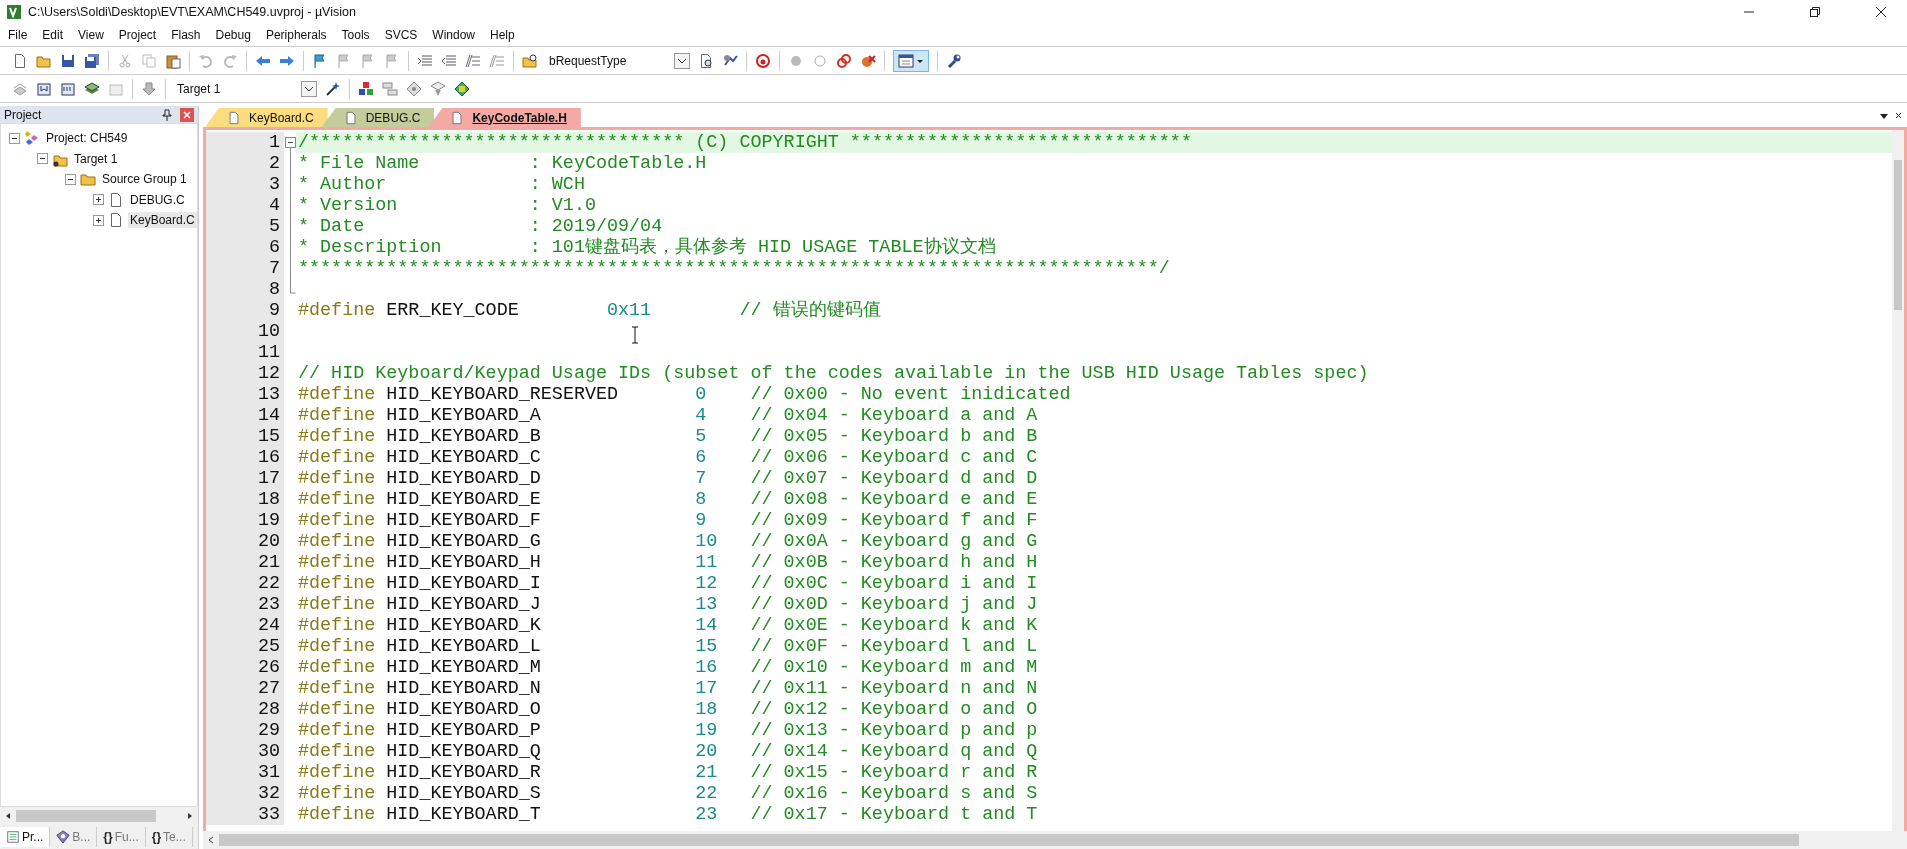 The height and width of the screenshot is (849, 1907). I want to click on code-comment: // 0x15 - Keyboard r and R, so click(894, 772).